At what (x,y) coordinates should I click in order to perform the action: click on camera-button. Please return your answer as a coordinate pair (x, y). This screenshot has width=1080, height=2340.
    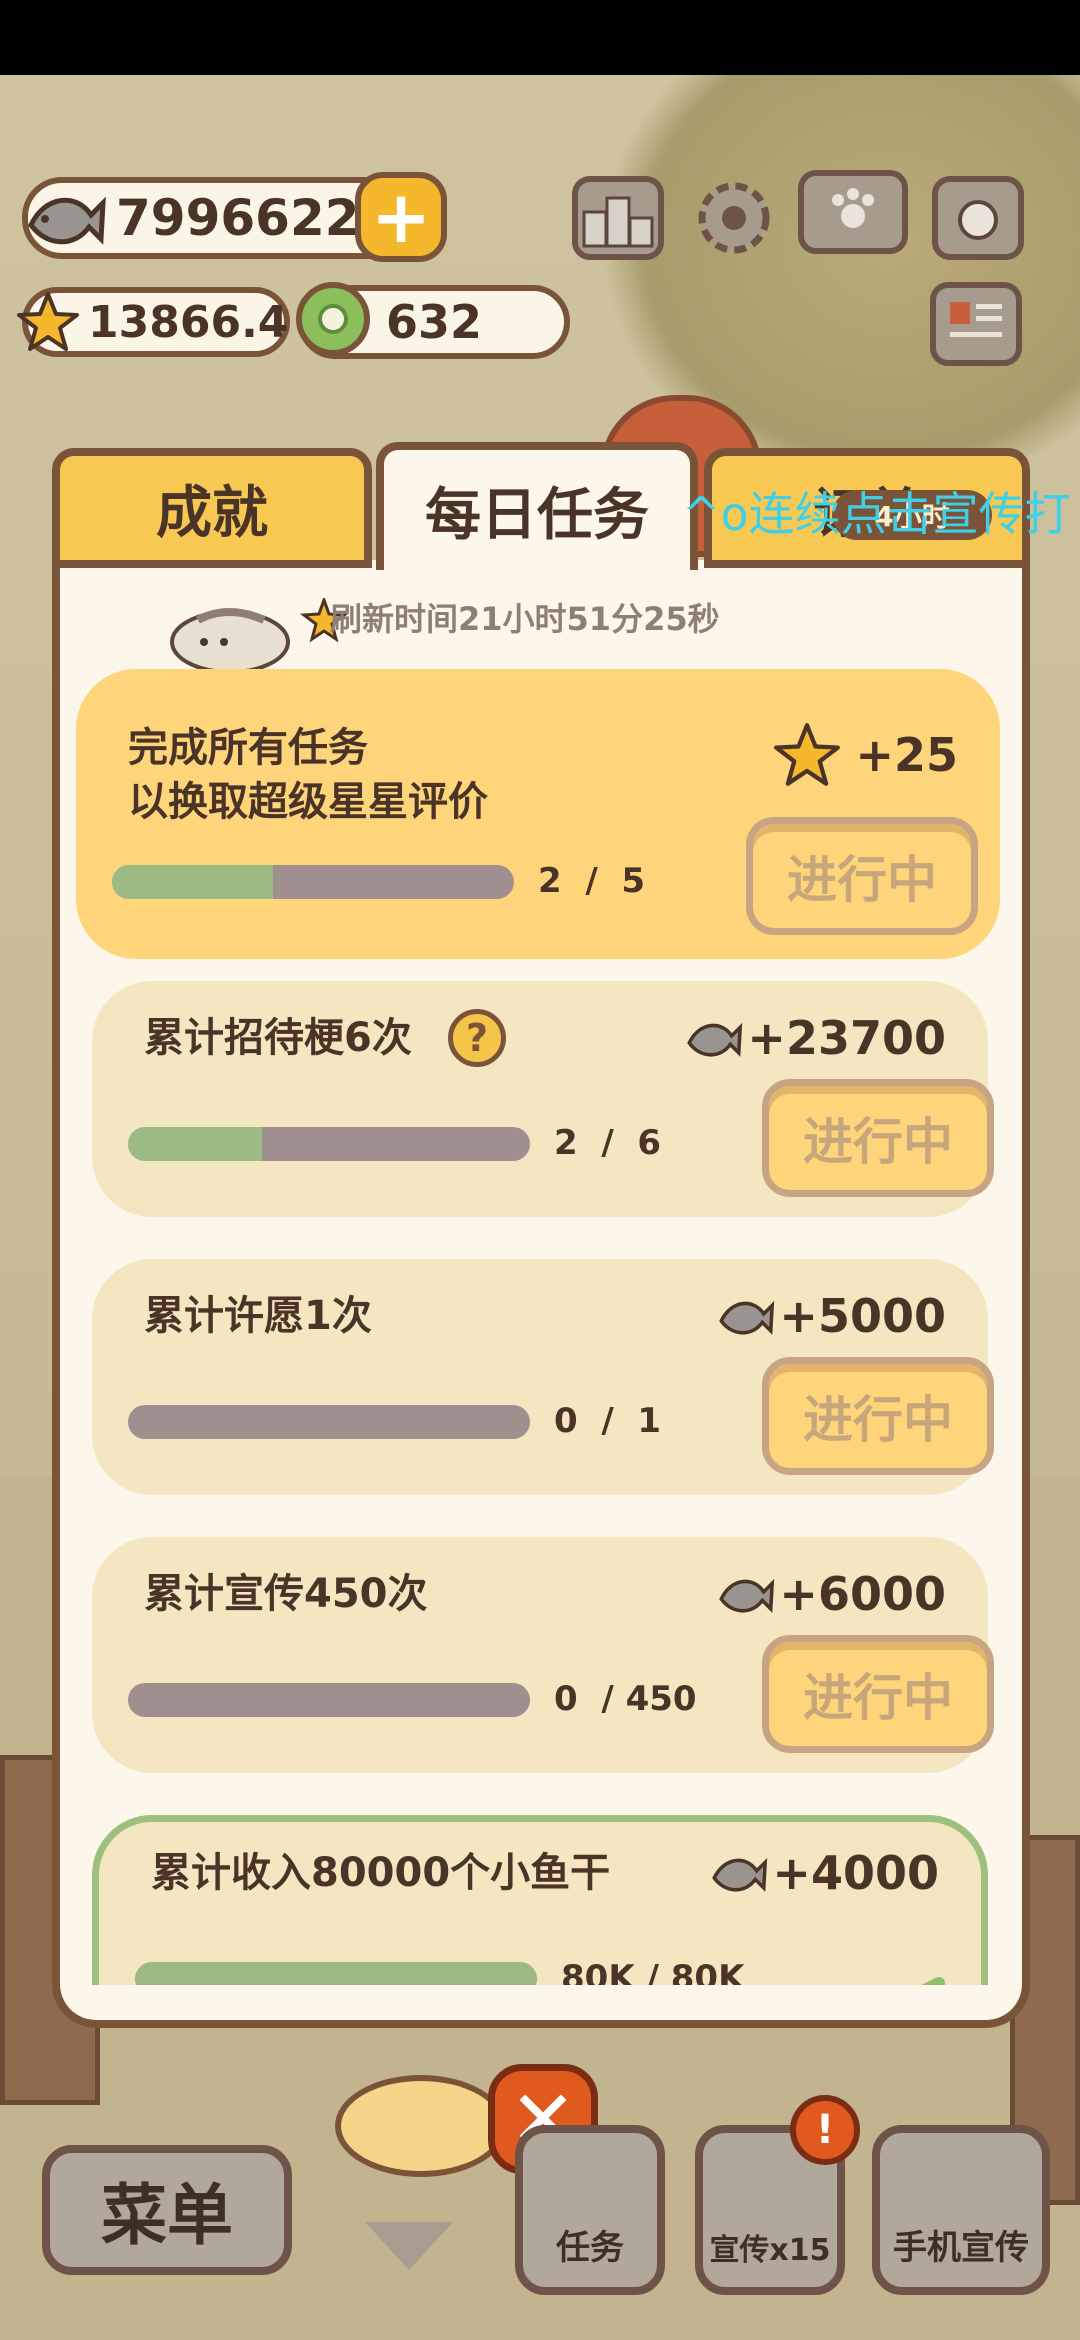
    Looking at the image, I should click on (978, 218).